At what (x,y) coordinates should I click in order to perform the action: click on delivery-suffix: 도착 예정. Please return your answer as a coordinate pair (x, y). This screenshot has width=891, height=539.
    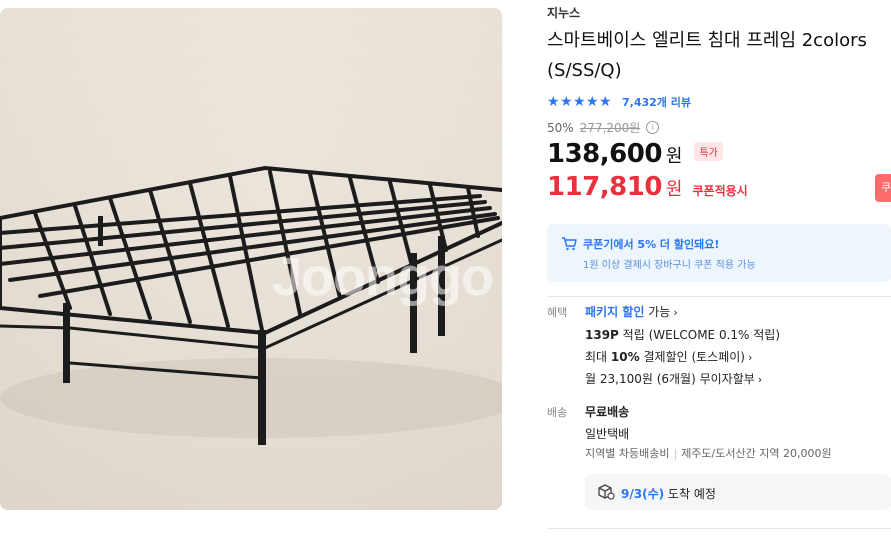
    Looking at the image, I should click on (691, 494).